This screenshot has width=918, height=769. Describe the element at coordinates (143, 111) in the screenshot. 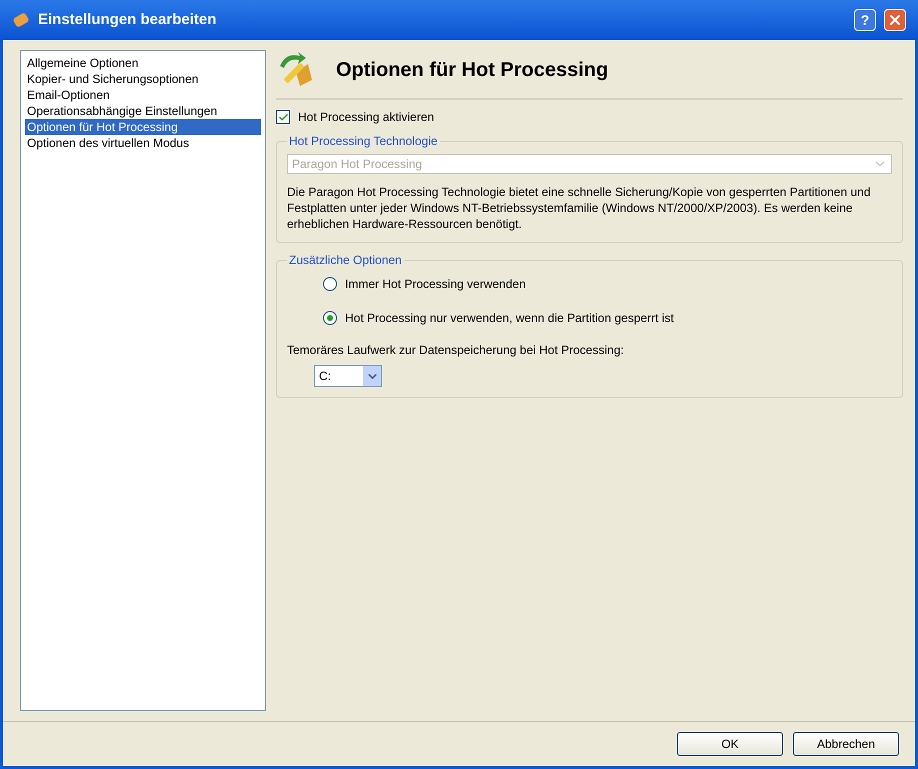

I see `sidebar-item: Operationsabhängige Einstellungen` at that location.